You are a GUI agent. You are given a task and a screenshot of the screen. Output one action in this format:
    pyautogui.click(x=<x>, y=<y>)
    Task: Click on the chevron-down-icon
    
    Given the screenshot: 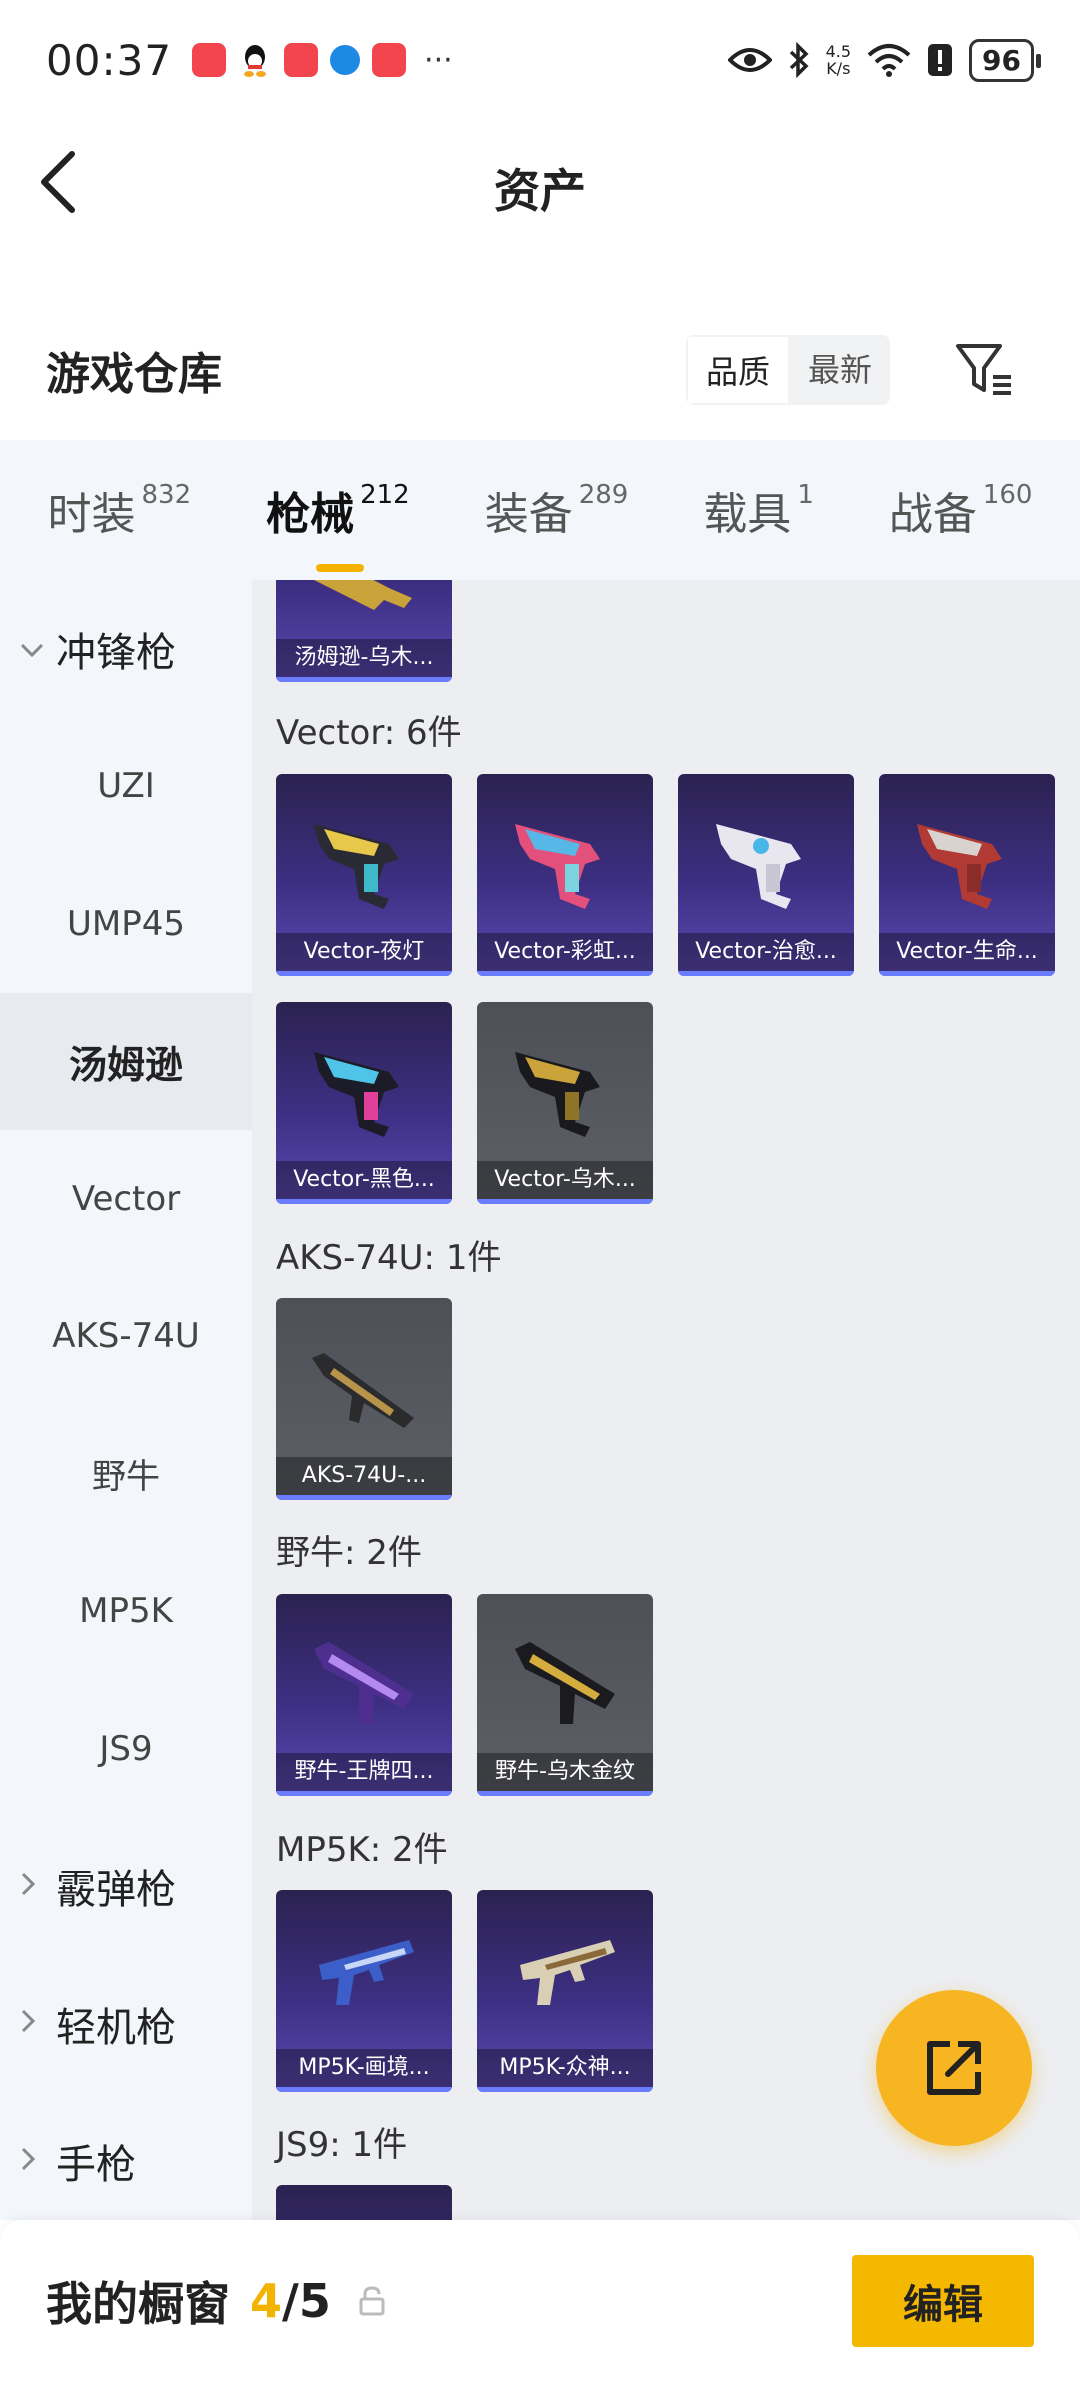 What is the action you would take?
    pyautogui.click(x=32, y=648)
    